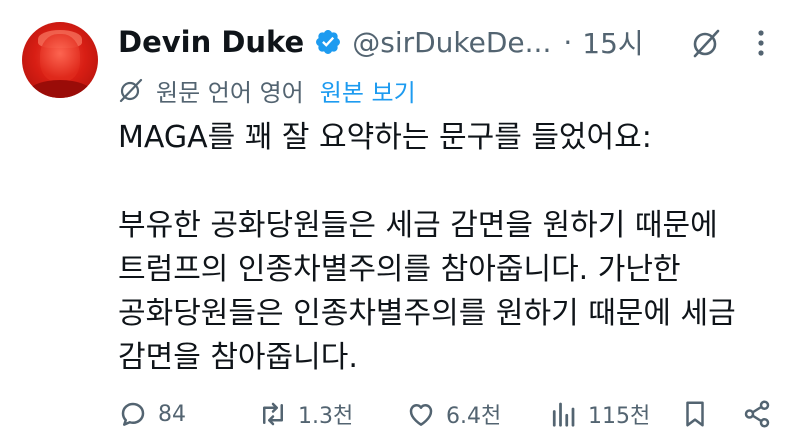 Image resolution: width=800 pixels, height=444 pixels. I want to click on avatar, so click(60, 60).